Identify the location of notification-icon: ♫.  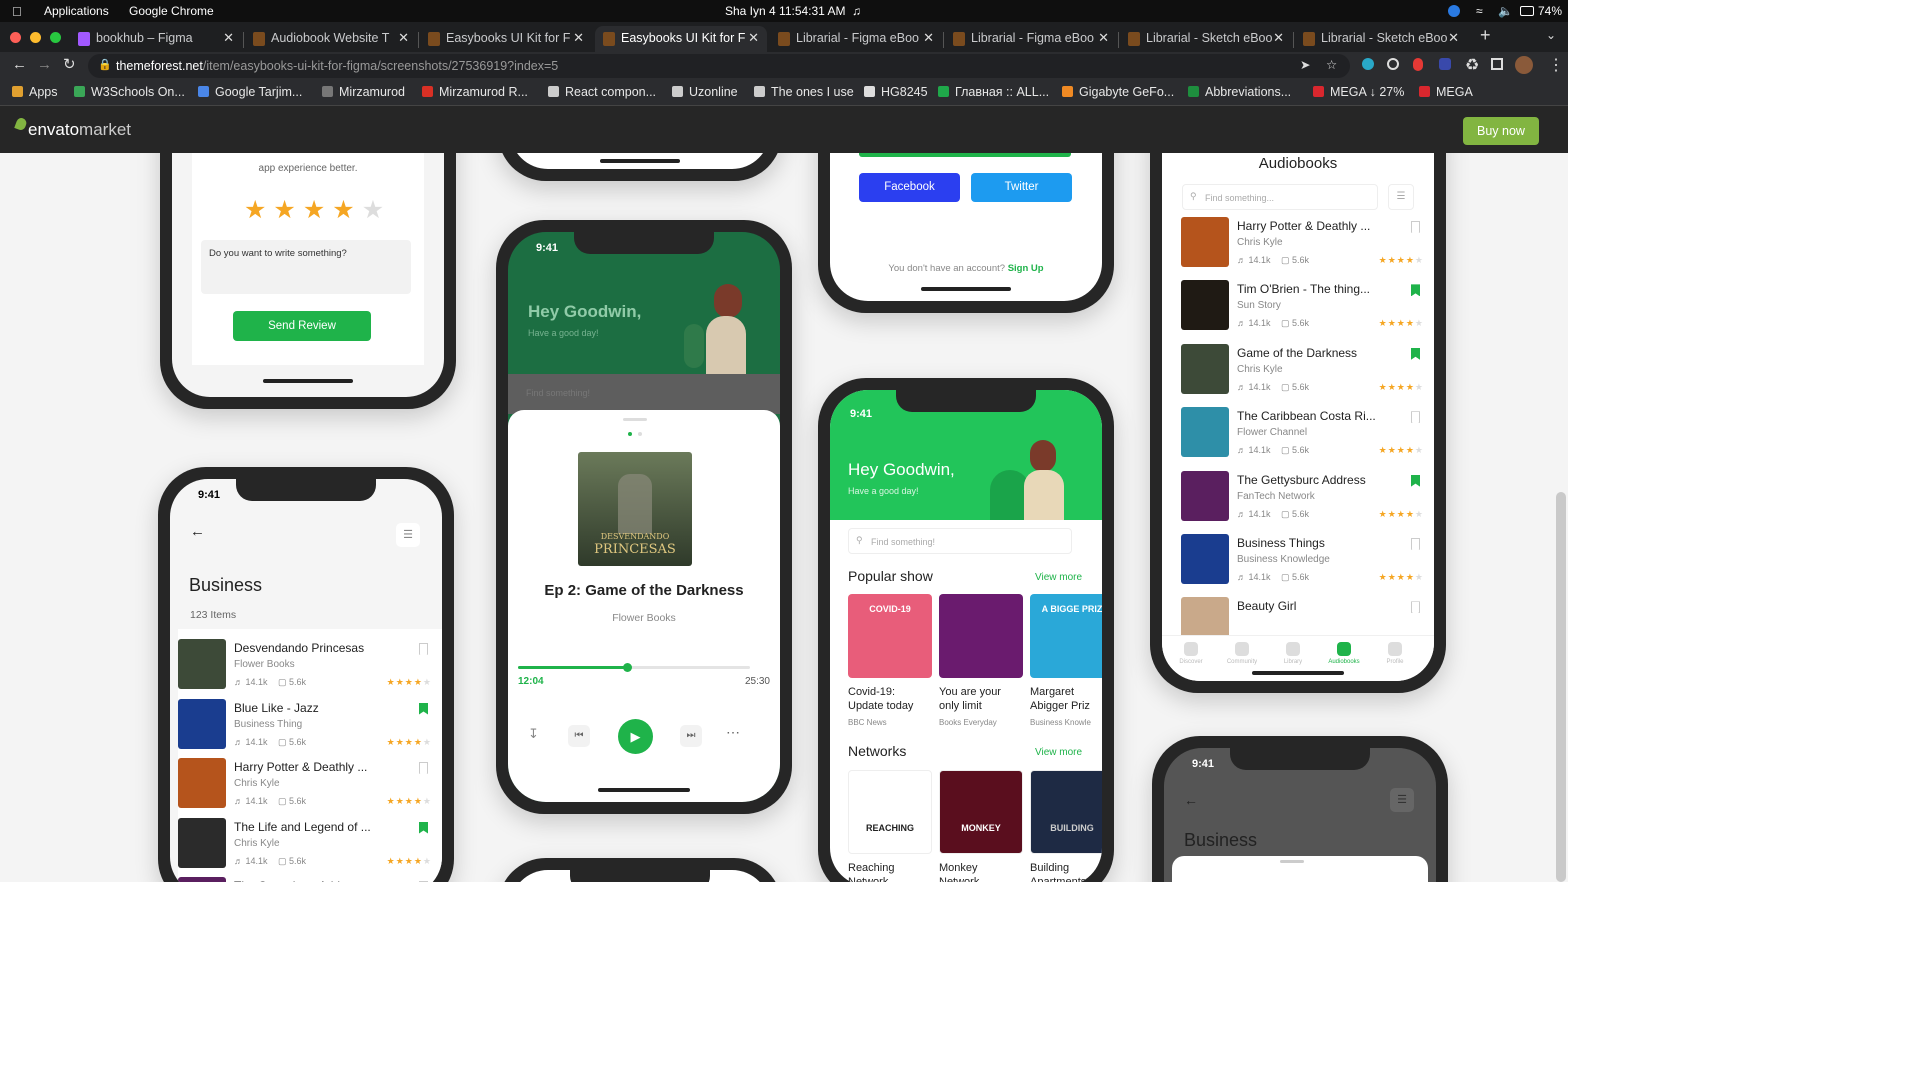
(856, 11).